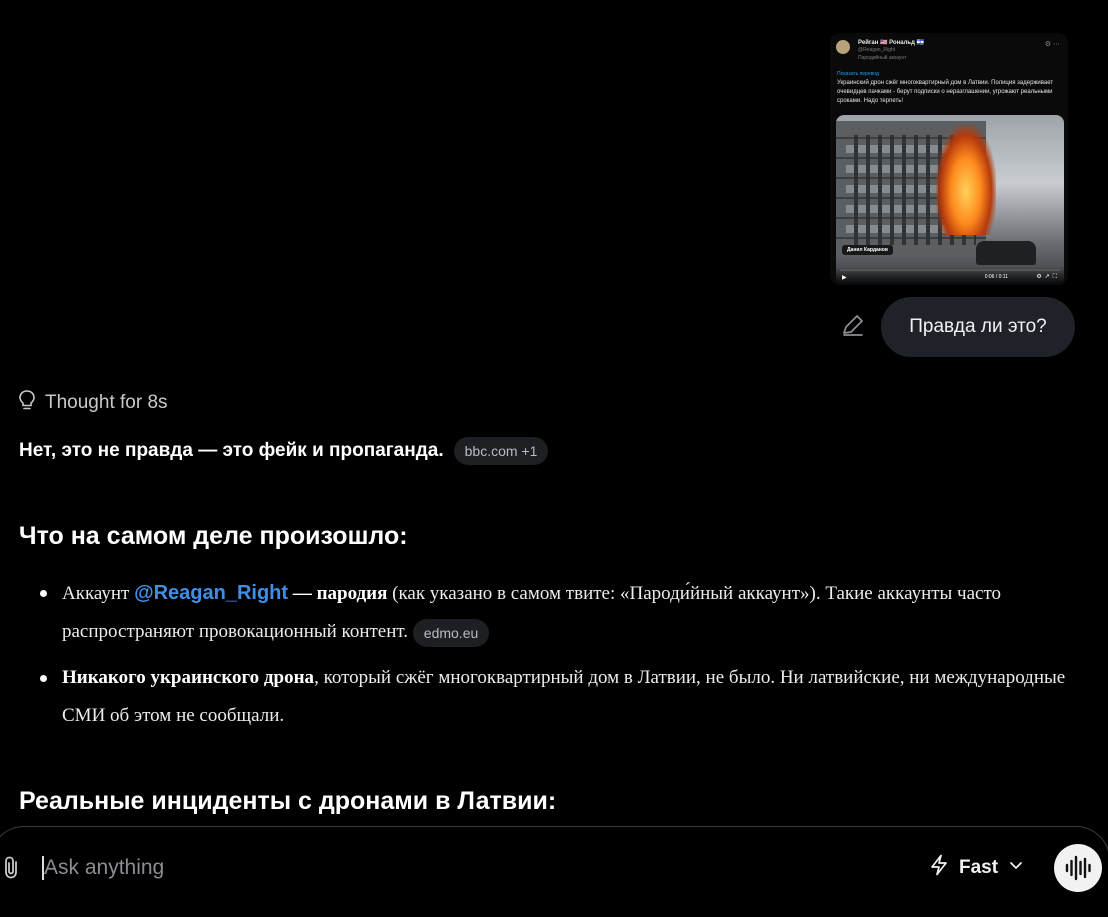 The height and width of the screenshot is (917, 1108). What do you see at coordinates (867, 250) in the screenshot?
I see `video-credit: Данил Карданов` at bounding box center [867, 250].